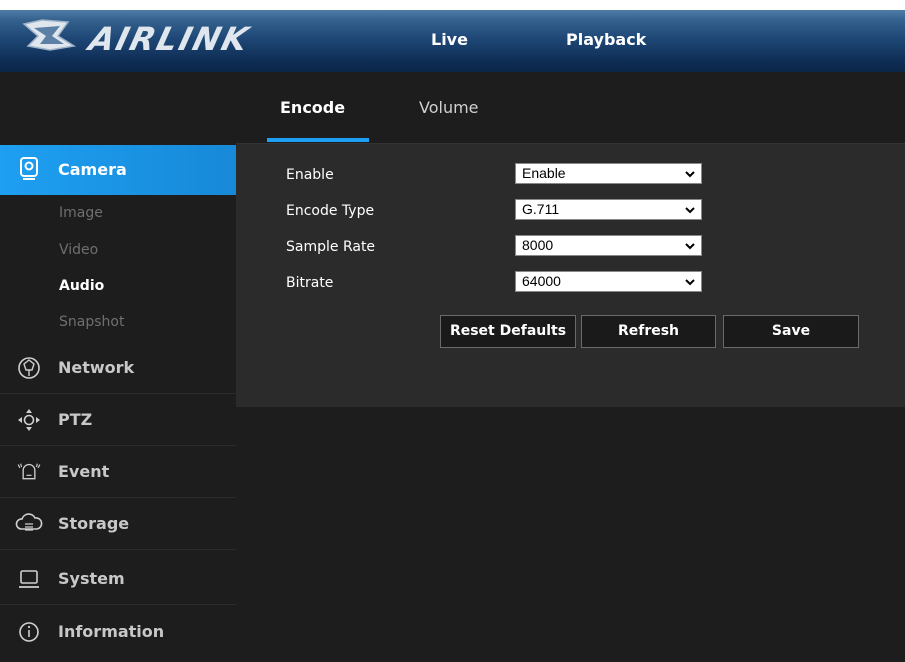  Describe the element at coordinates (544, 173) in the screenshot. I see `enable-select-value: Enable` at that location.